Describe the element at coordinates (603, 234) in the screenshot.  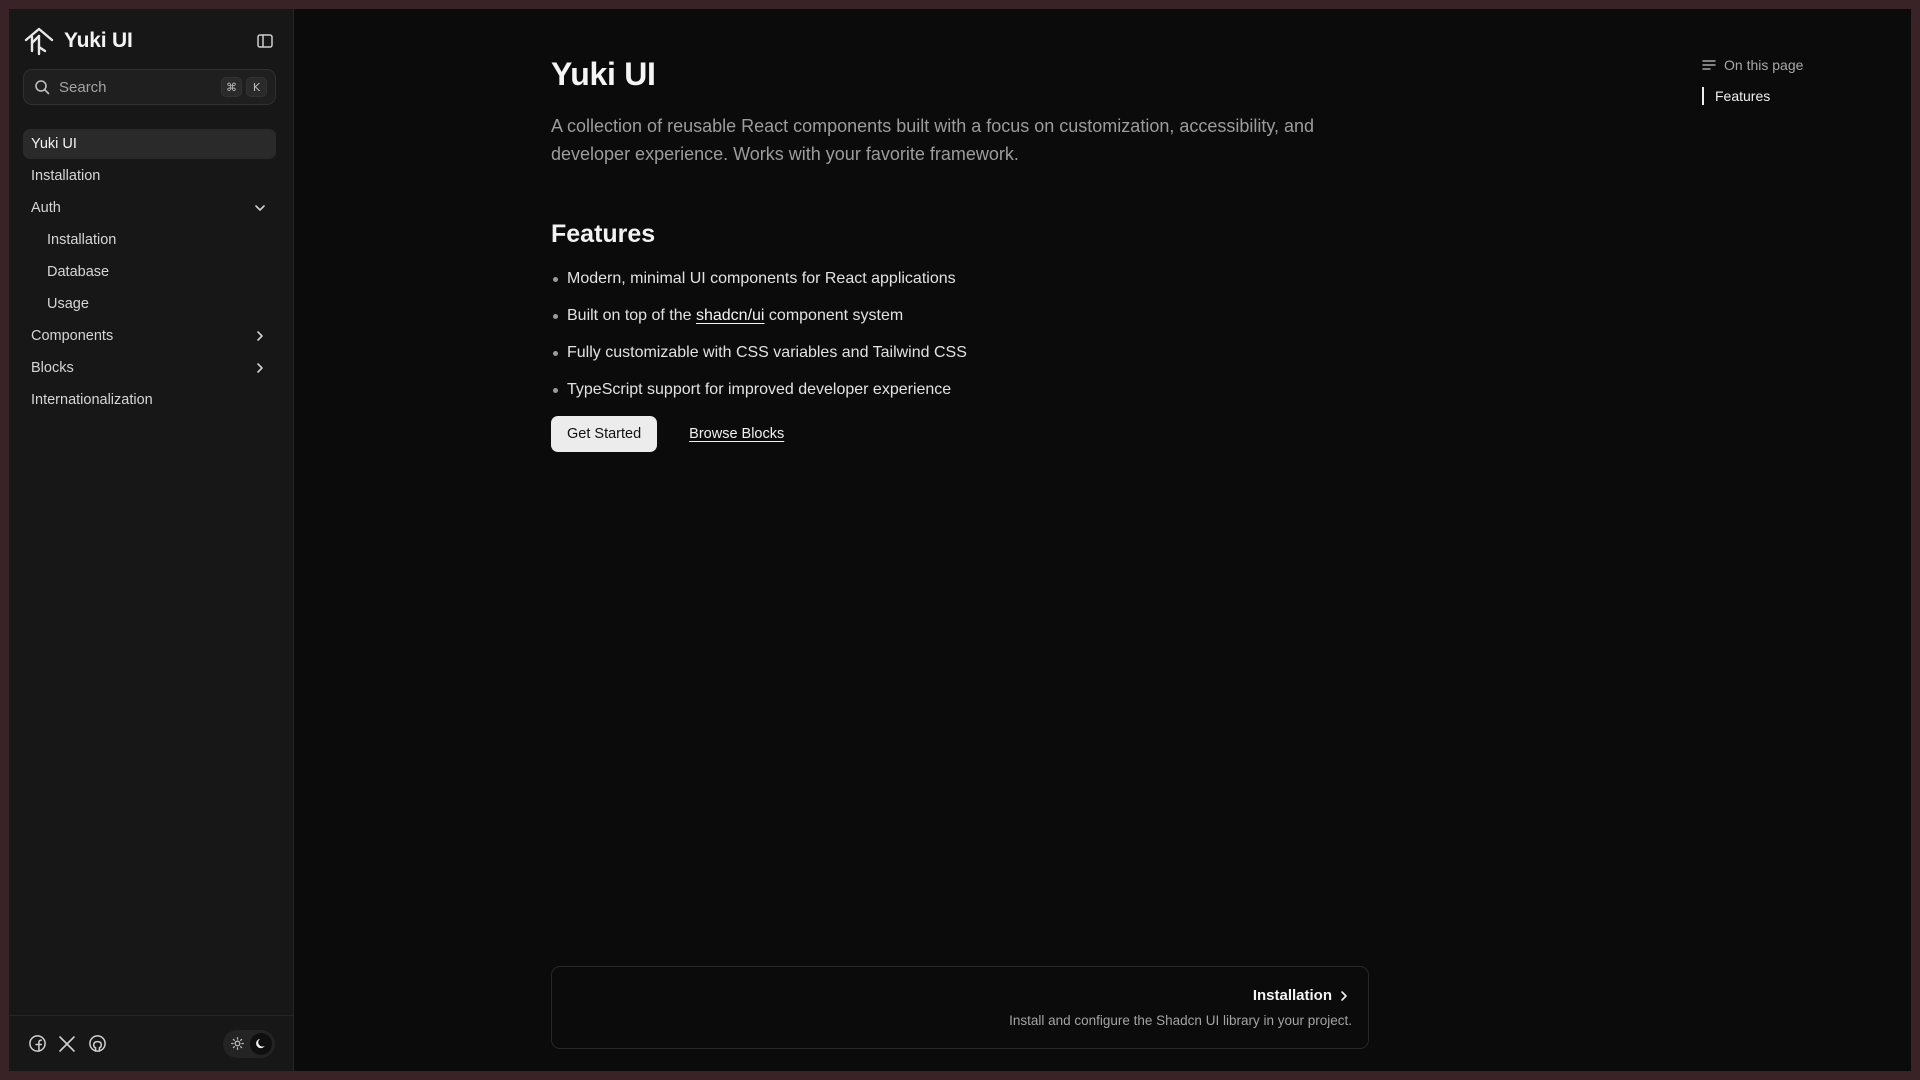
I see `features-heading: Features` at that location.